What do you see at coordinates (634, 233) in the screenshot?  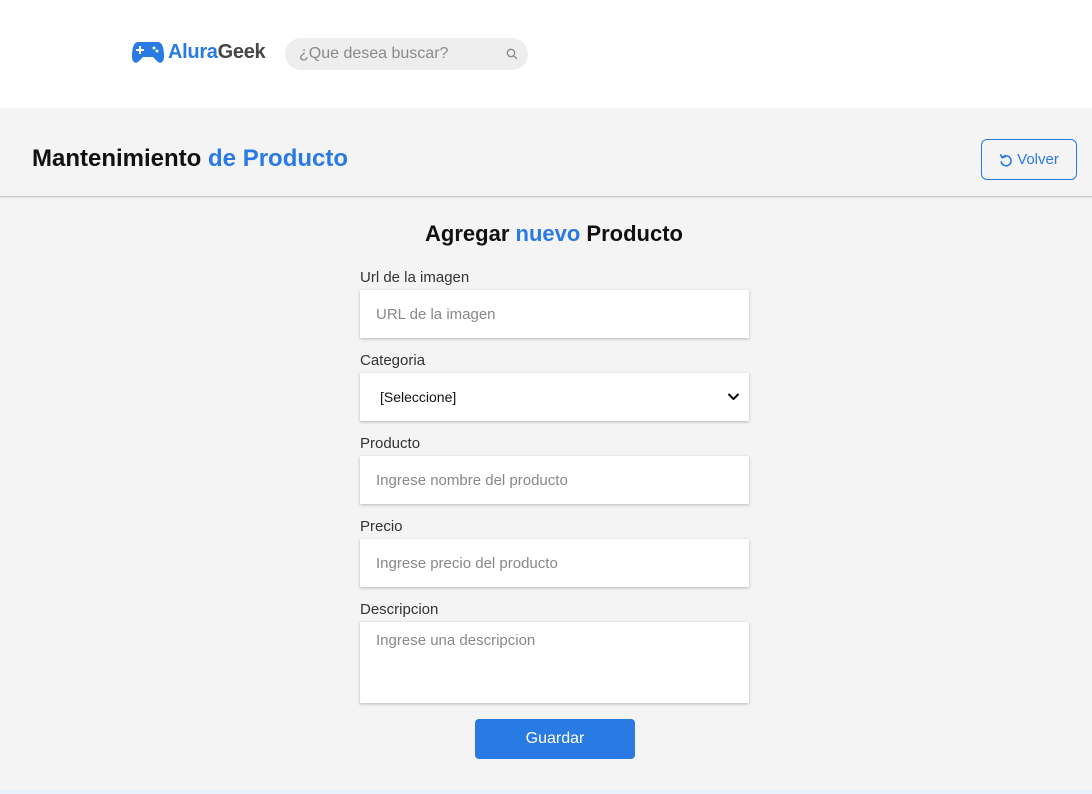 I see `form-title-part3: Producto` at bounding box center [634, 233].